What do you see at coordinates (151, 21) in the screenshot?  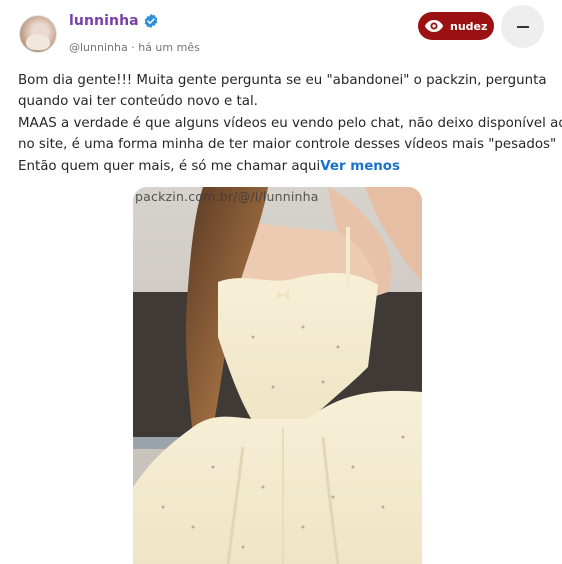 I see `verified-badge-icon` at bounding box center [151, 21].